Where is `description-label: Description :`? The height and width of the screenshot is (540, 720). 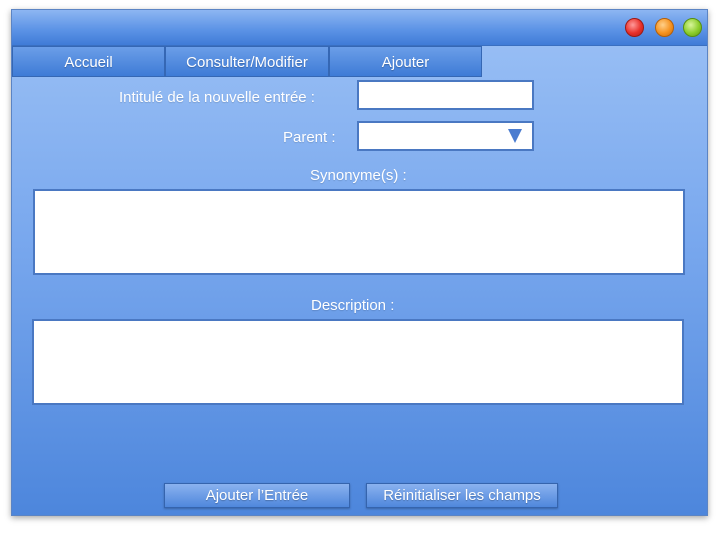 description-label: Description : is located at coordinates (353, 305).